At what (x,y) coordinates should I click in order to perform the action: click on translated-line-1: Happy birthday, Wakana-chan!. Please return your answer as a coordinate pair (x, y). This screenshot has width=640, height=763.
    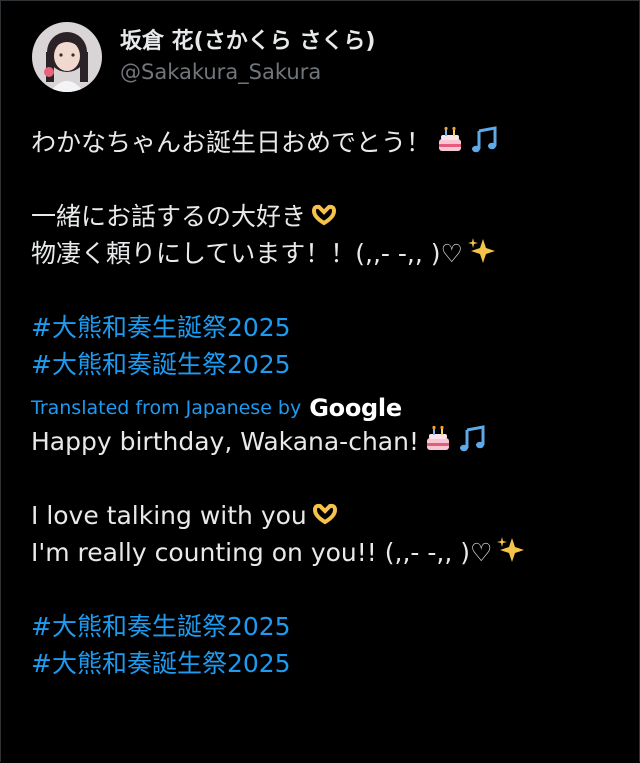
    Looking at the image, I should click on (326, 441).